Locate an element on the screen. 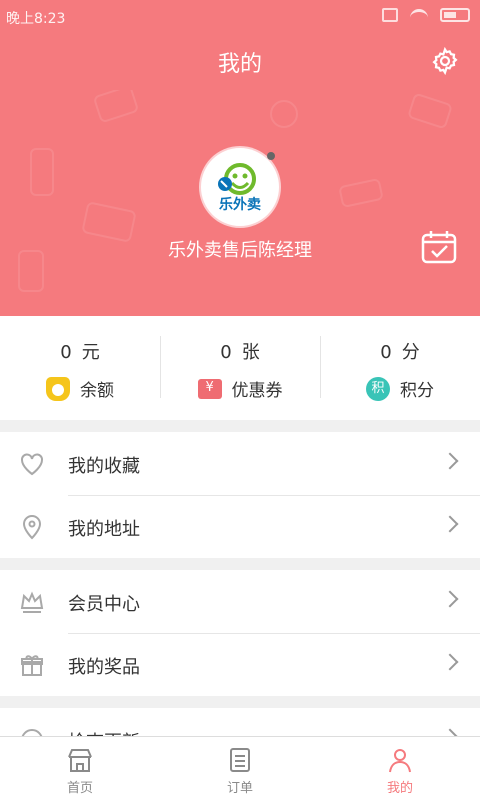 This screenshot has width=480, height=800. location-icon is located at coordinates (32, 527).